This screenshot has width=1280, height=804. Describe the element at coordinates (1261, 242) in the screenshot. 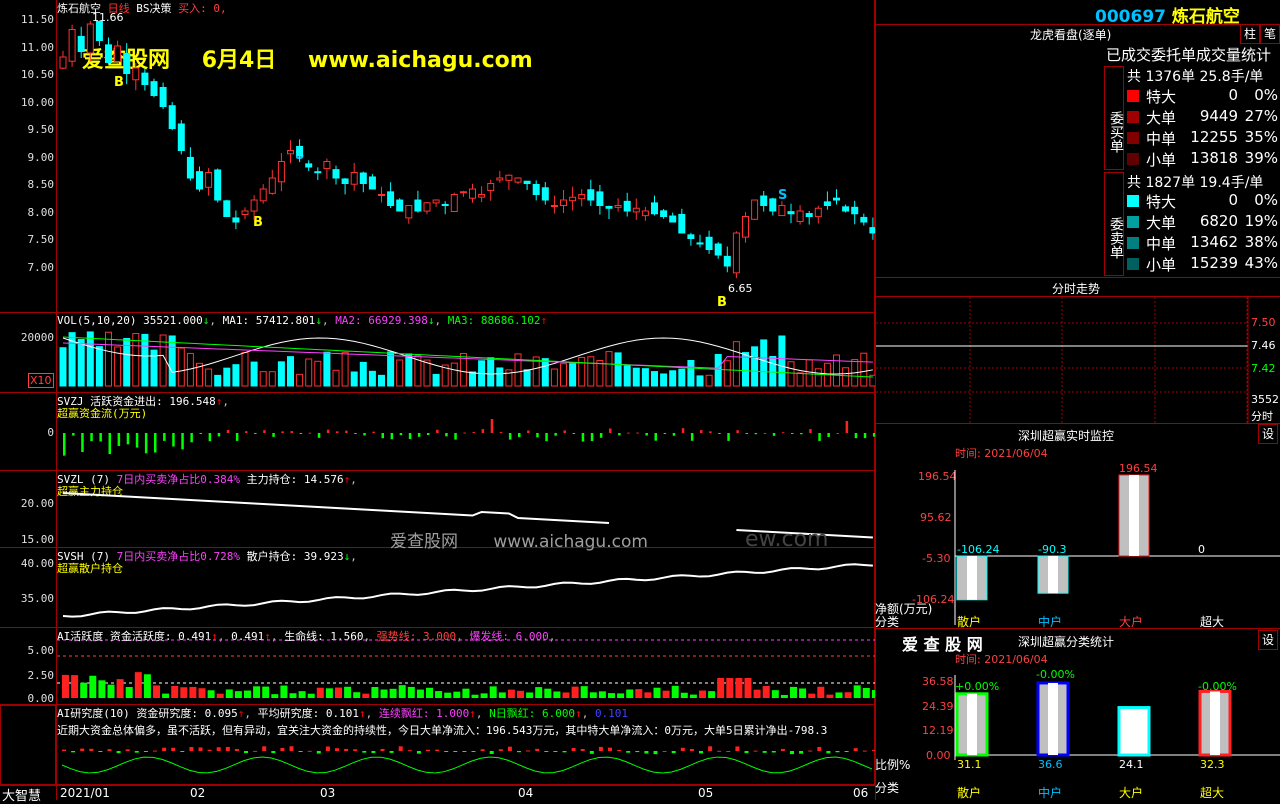

I see `sell-percent: 38%` at that location.